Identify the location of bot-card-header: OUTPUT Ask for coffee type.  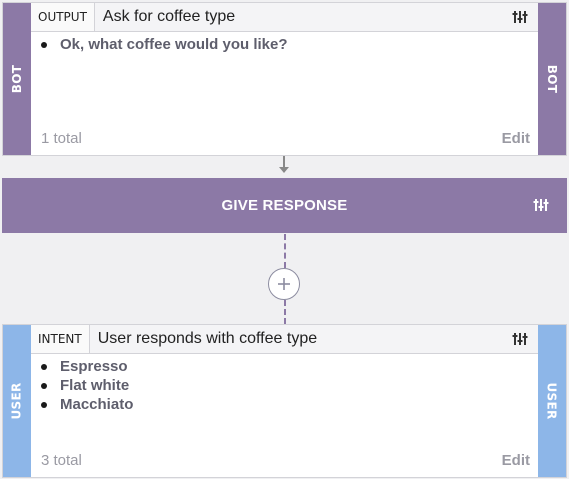
(284, 17).